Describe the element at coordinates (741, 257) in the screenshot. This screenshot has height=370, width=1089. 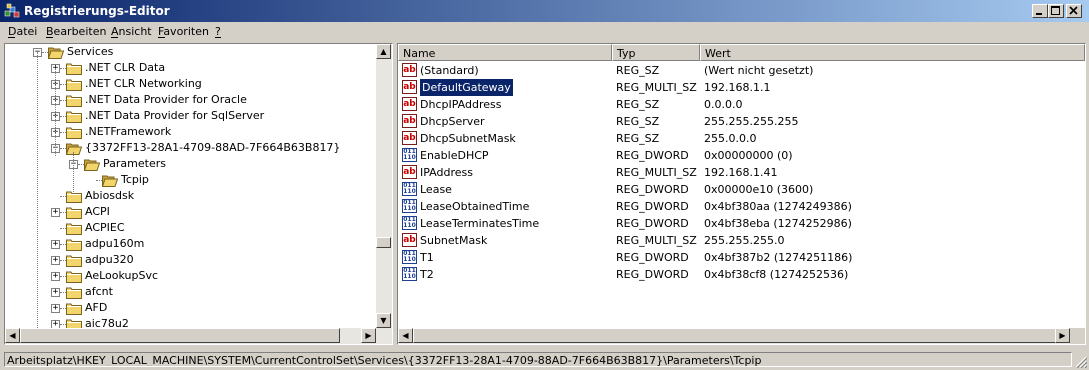
I see `value-row: 011 110 T1 REG_DWORD 0x4bf387b2 (1274251186)` at that location.